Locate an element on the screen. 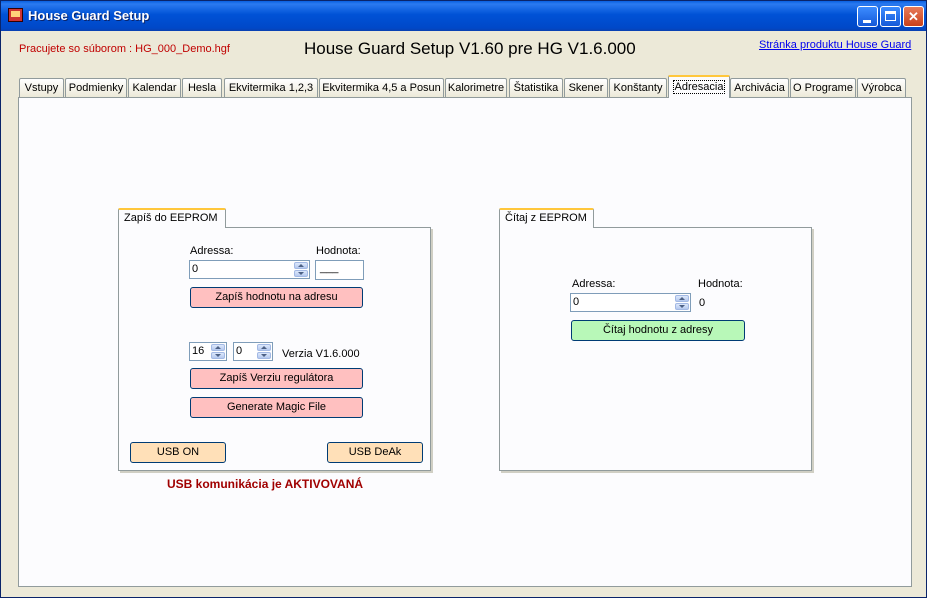 Image resolution: width=927 pixels, height=598 pixels. tab-konstanty: Konštanty is located at coordinates (638, 87).